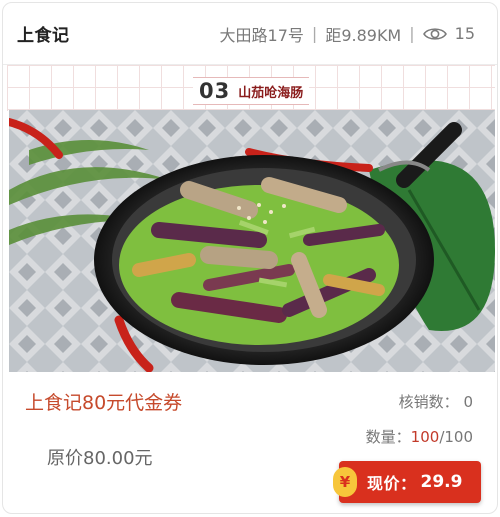 The width and height of the screenshot is (500, 517). I want to click on card-header: 上食记 大田路17号 | 距9.89KM | 15, so click(250, 34).